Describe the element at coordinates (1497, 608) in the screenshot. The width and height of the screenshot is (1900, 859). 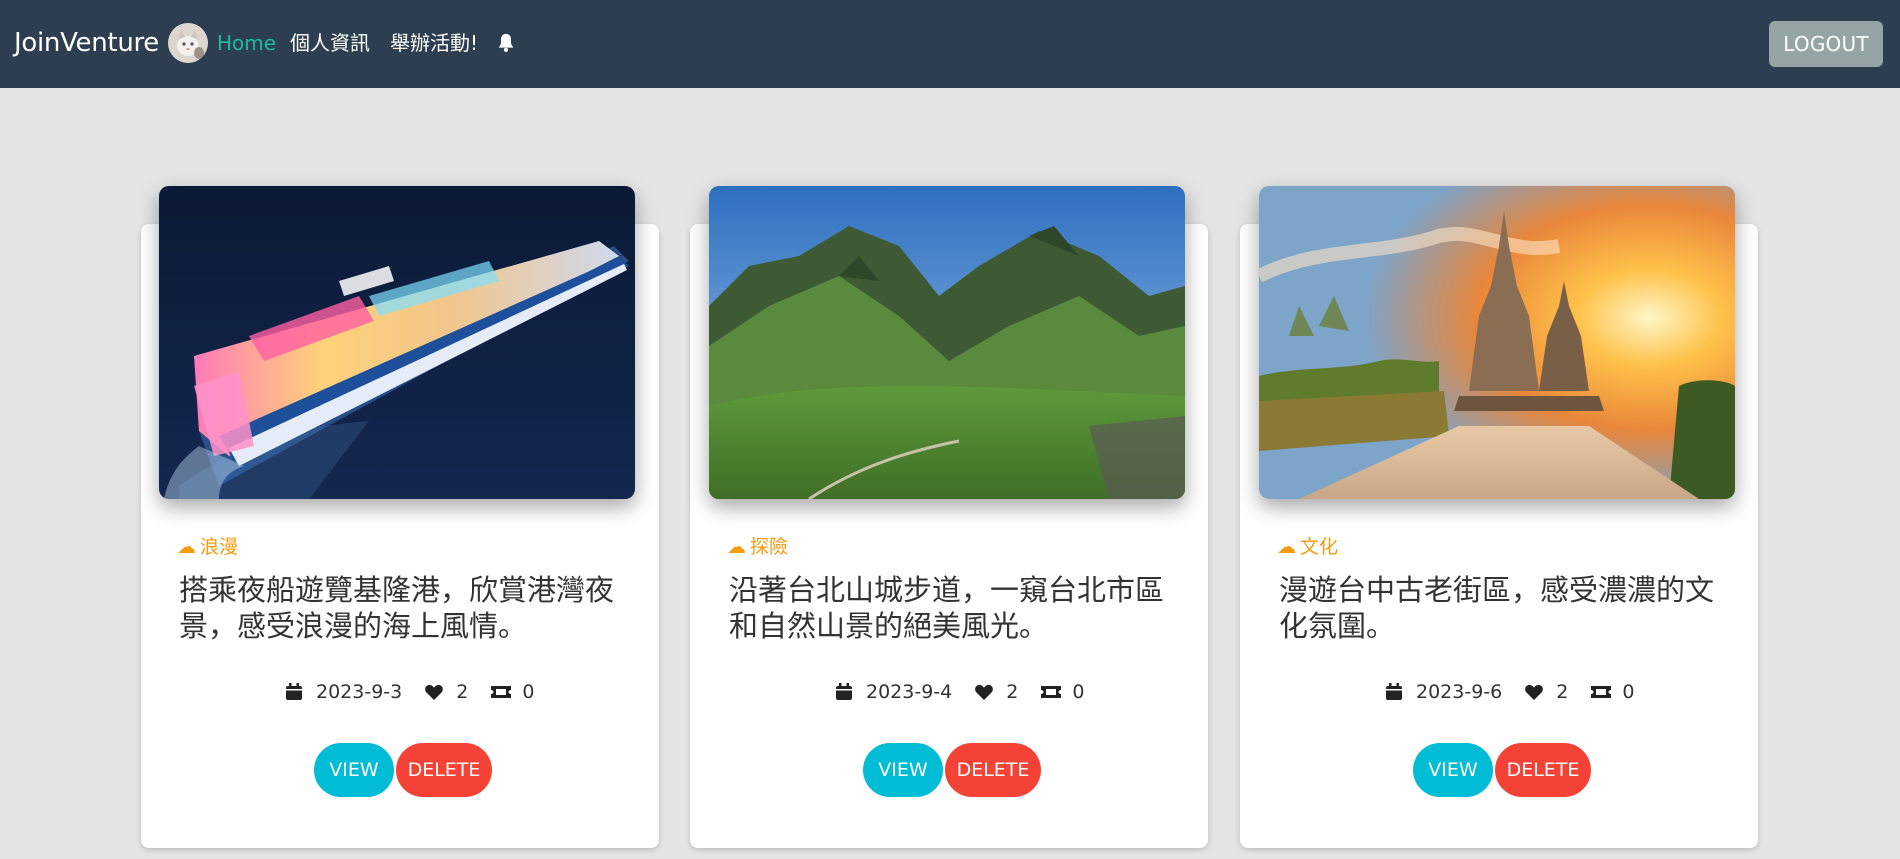
I see `event-title: 漫遊台中古老街區，感受濃濃的文化氛圍。` at that location.